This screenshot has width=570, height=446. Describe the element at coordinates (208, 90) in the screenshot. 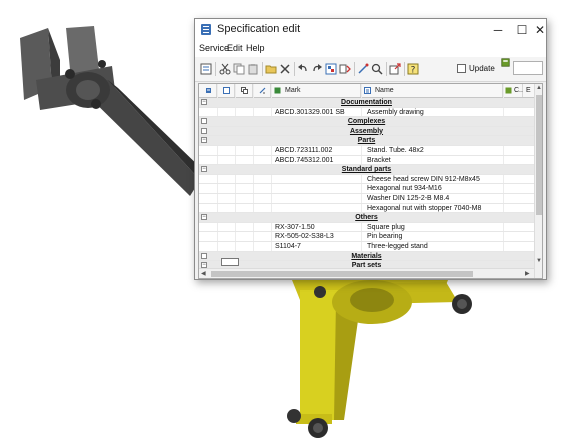

I see `header-col-type` at that location.